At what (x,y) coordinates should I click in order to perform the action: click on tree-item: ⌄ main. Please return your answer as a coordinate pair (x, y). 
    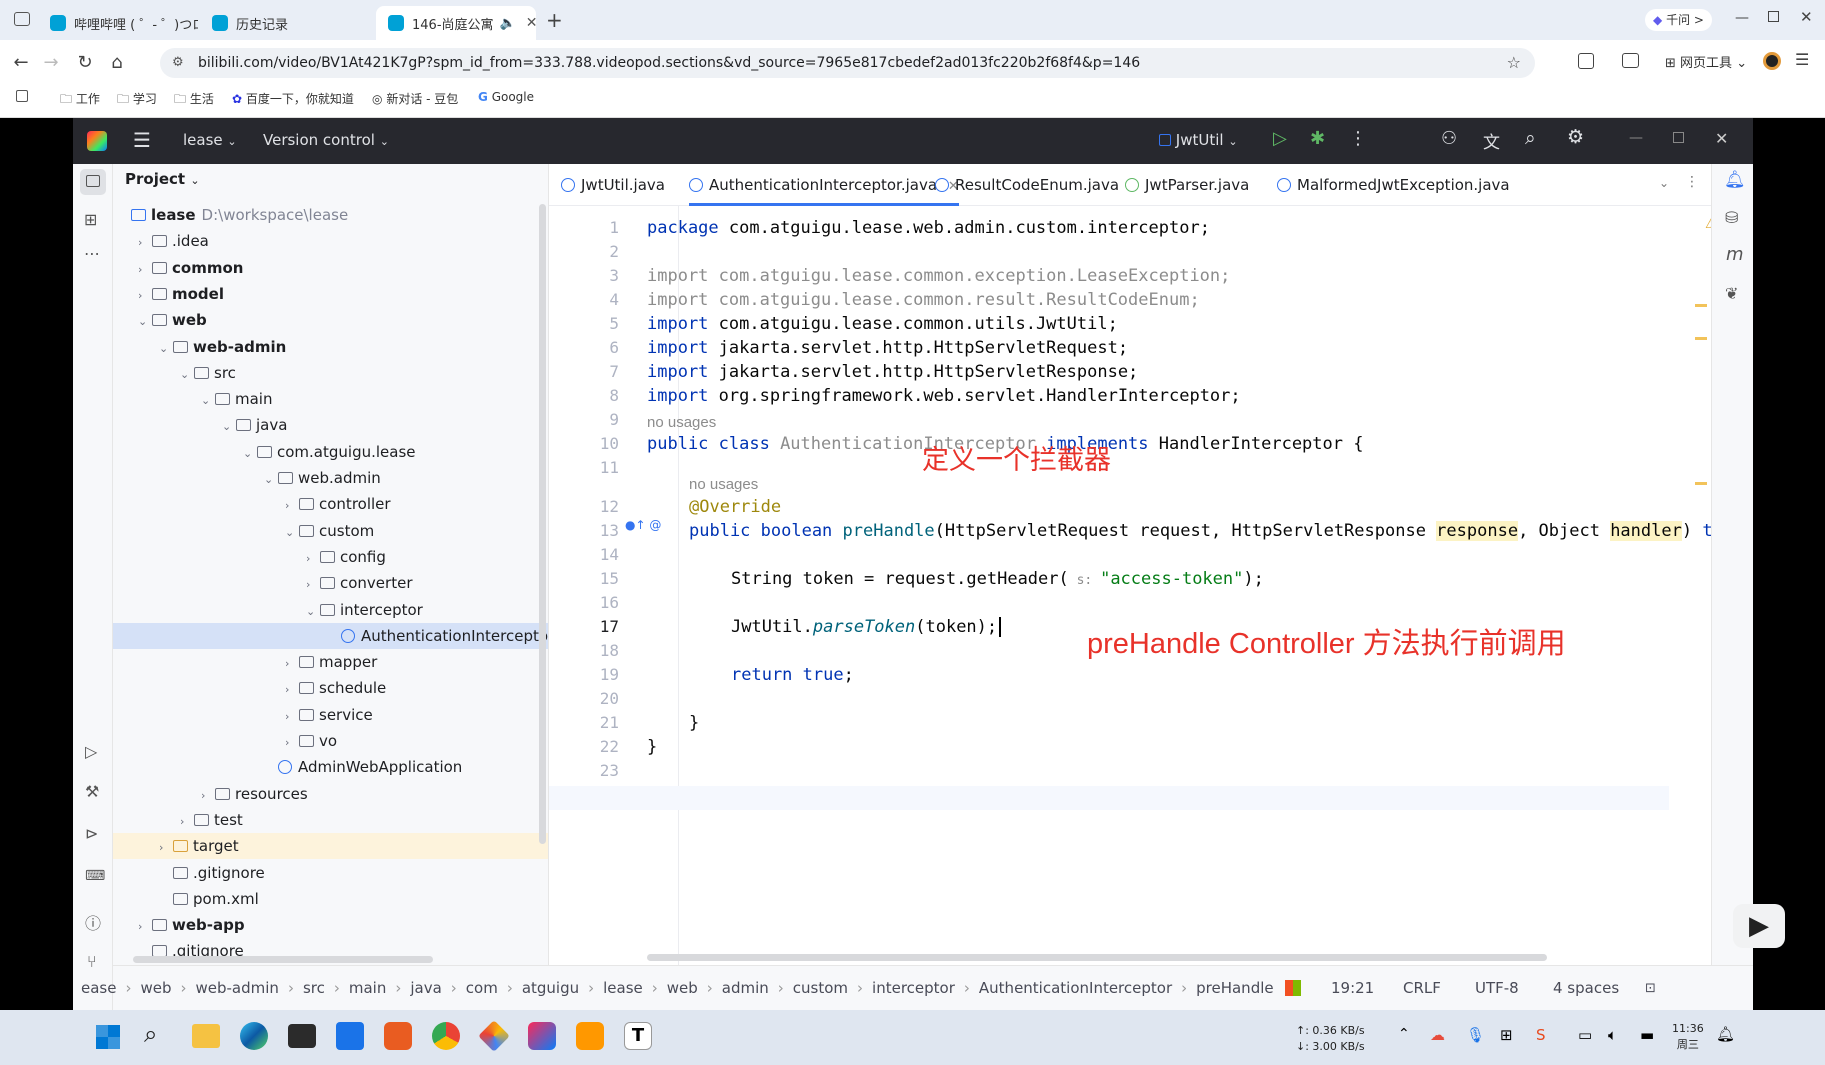
    Looking at the image, I should click on (330, 399).